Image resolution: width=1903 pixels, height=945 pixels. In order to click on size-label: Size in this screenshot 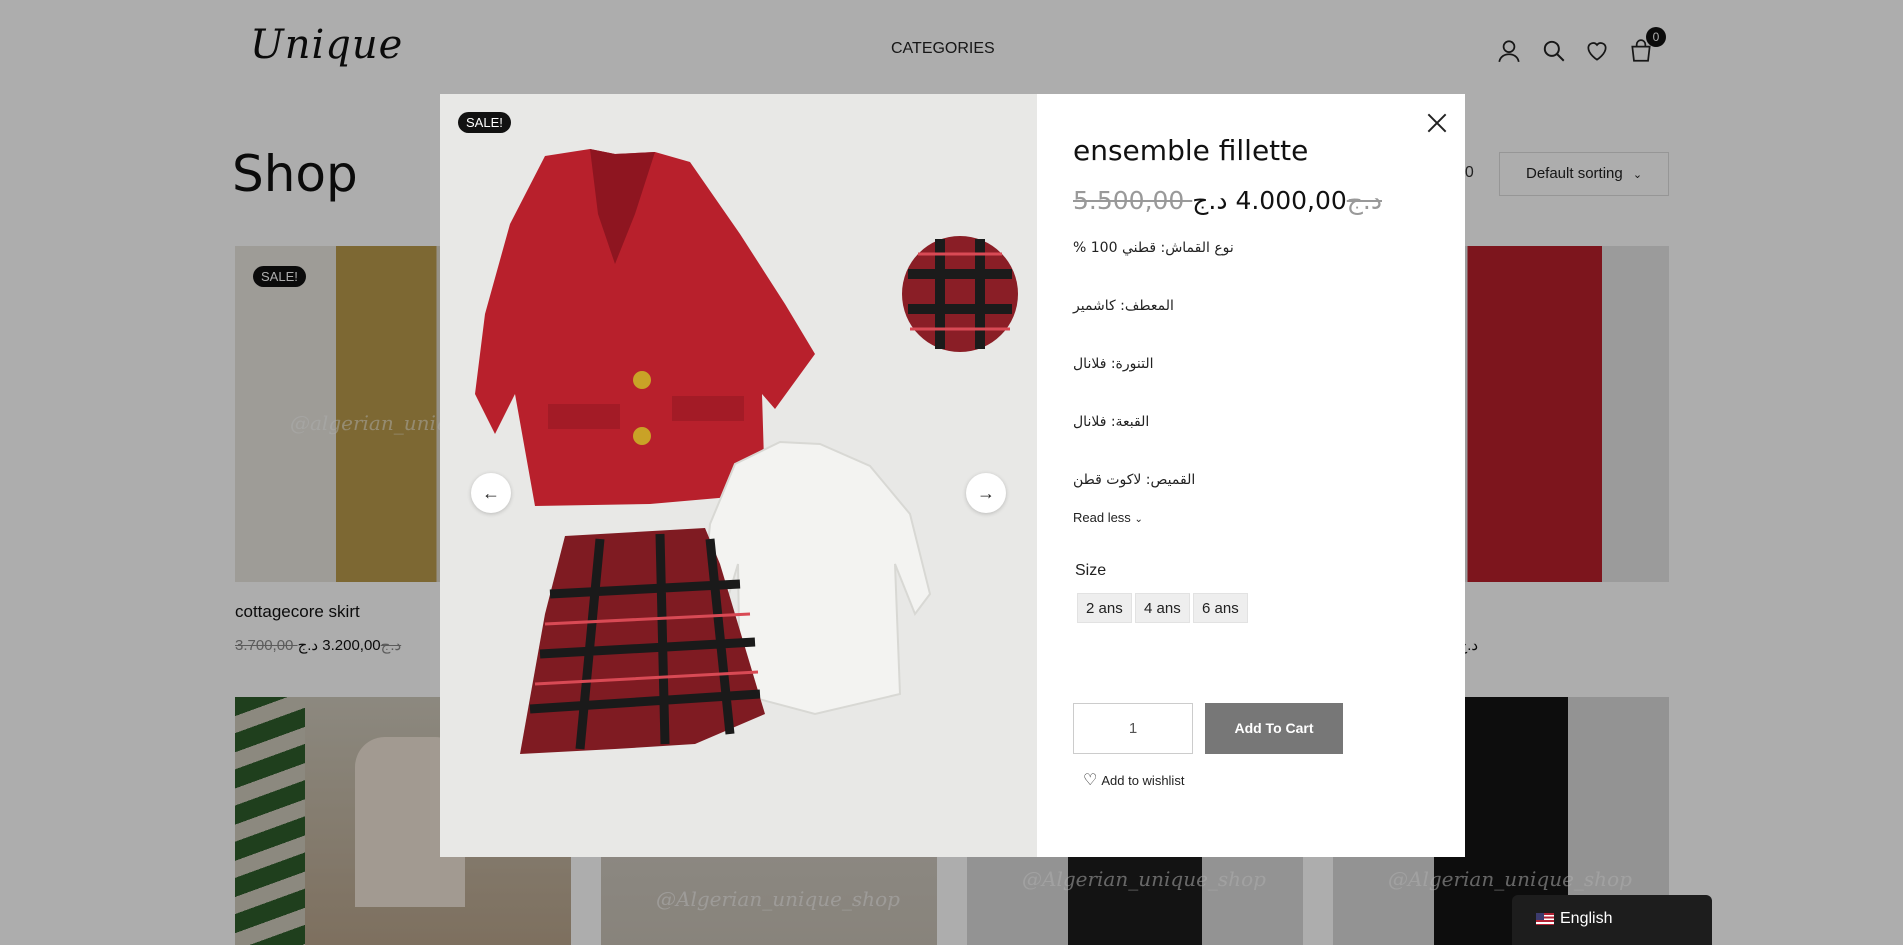, I will do `click(1091, 570)`.